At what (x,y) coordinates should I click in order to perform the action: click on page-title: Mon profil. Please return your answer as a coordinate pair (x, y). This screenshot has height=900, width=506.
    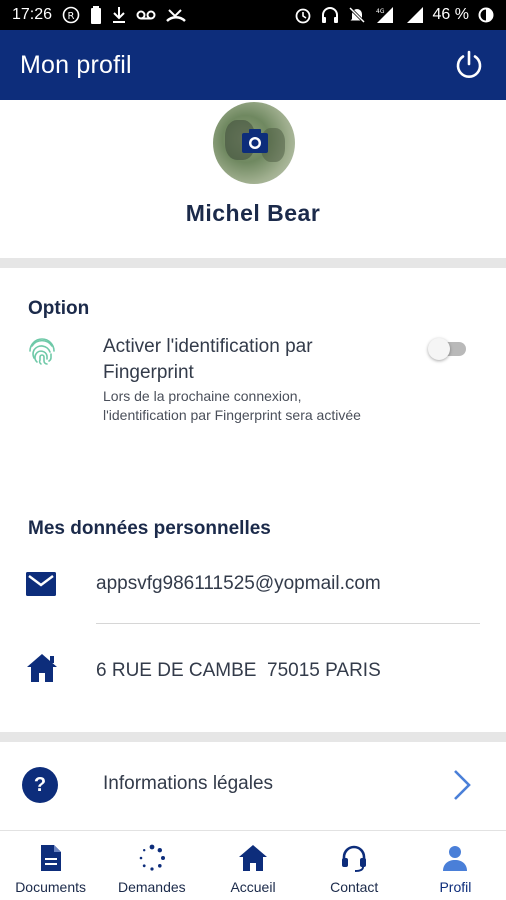
    Looking at the image, I should click on (76, 64).